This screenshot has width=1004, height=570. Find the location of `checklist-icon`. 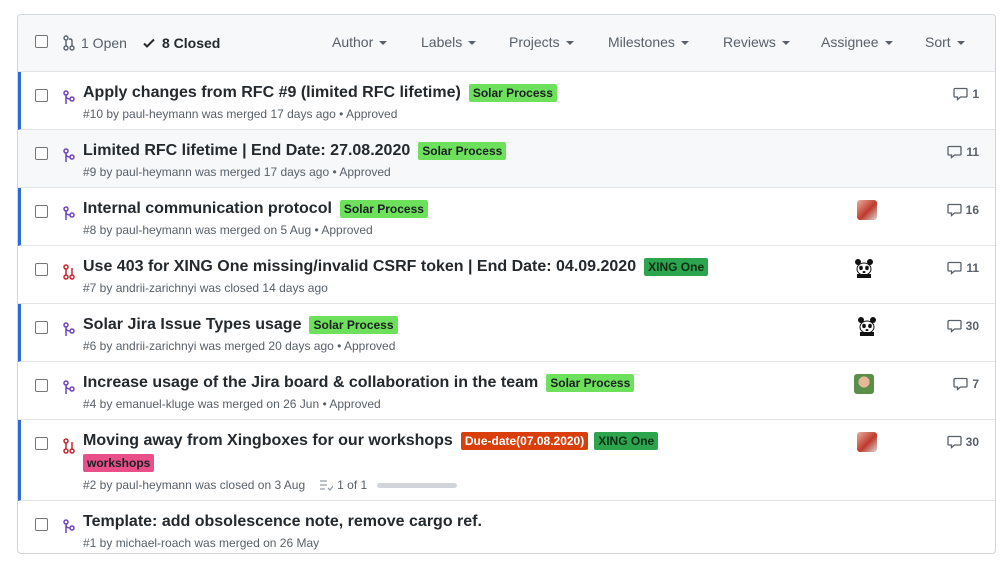

checklist-icon is located at coordinates (327, 485).